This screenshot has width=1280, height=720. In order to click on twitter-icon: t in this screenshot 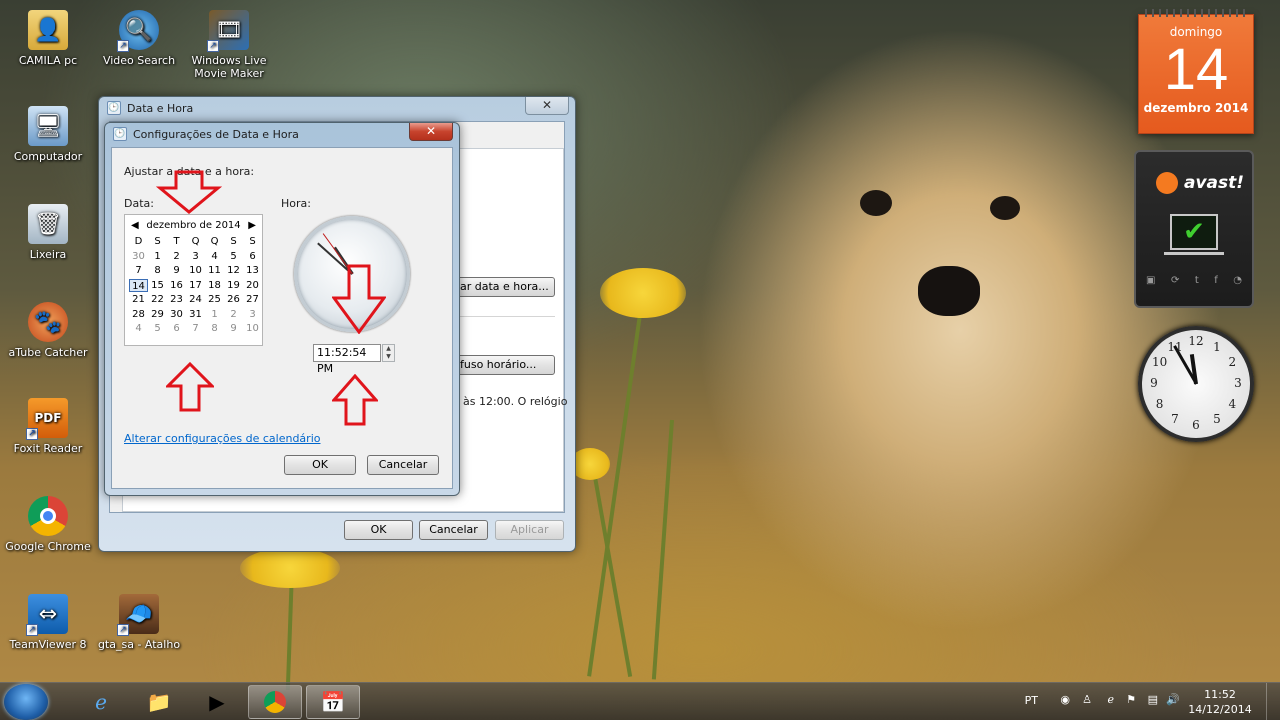, I will do `click(1197, 280)`.